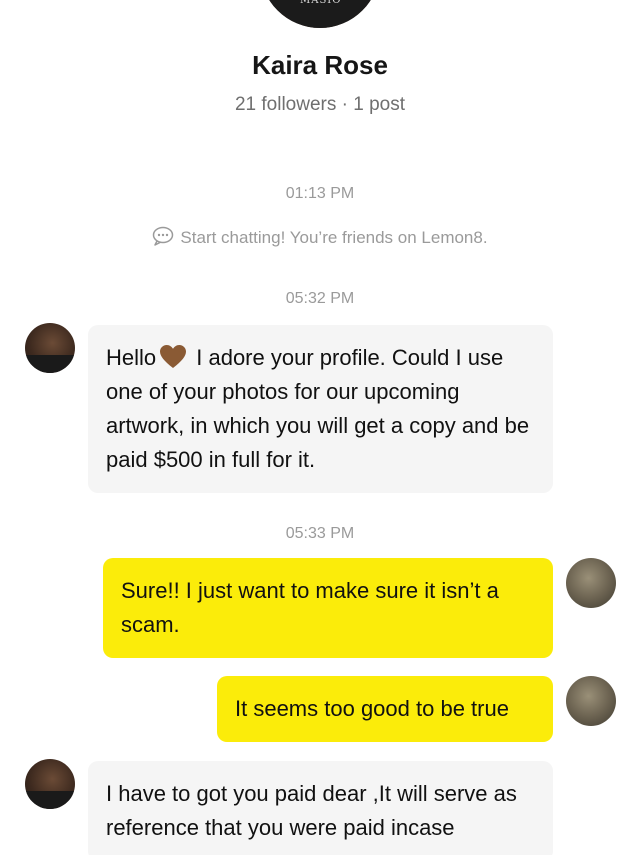 The image size is (640, 855). I want to click on profile-name: Kaira Rose, so click(320, 65).